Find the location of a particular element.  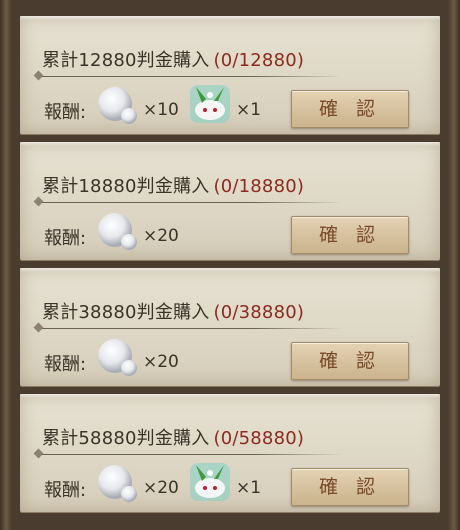

reward-title: 累計12880判金購入 (0/12880) is located at coordinates (173, 59).